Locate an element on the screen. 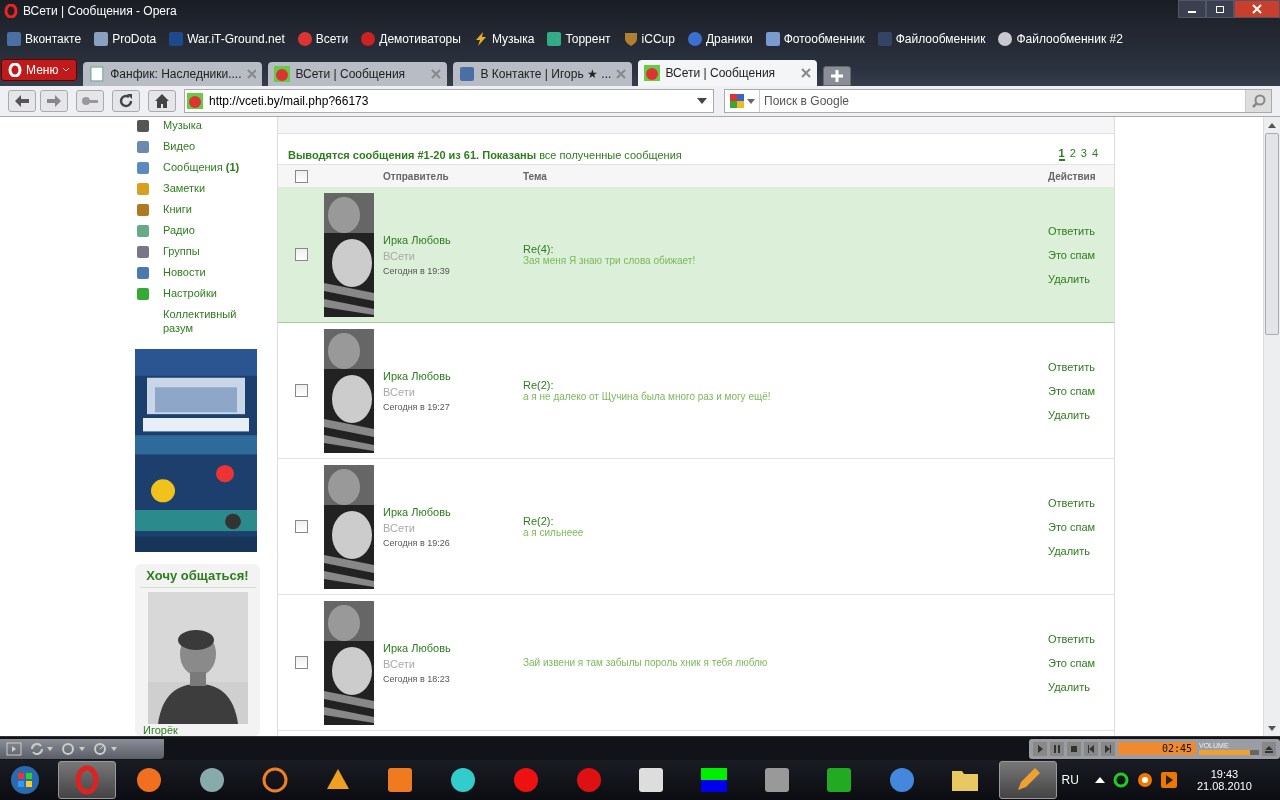 This screenshot has width=1280, height=800. bookmark-link: Всети is located at coordinates (322, 39).